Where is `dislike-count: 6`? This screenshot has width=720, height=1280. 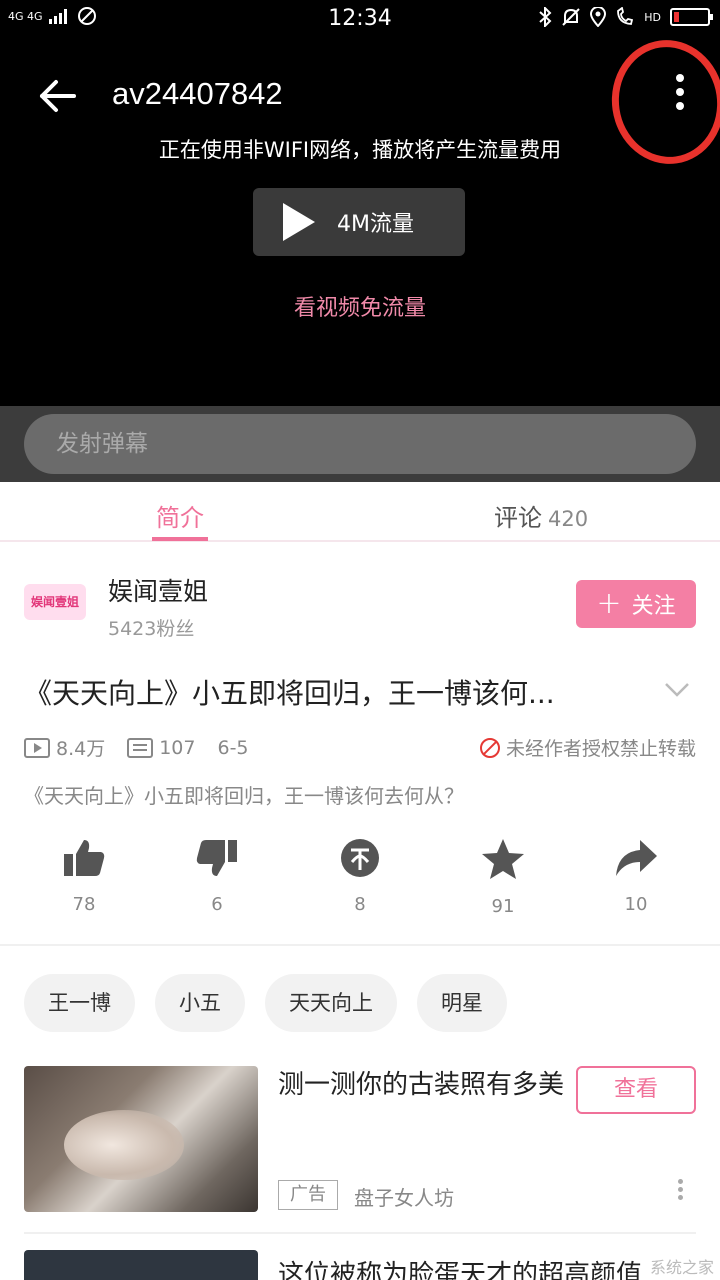
dislike-count: 6 is located at coordinates (217, 904).